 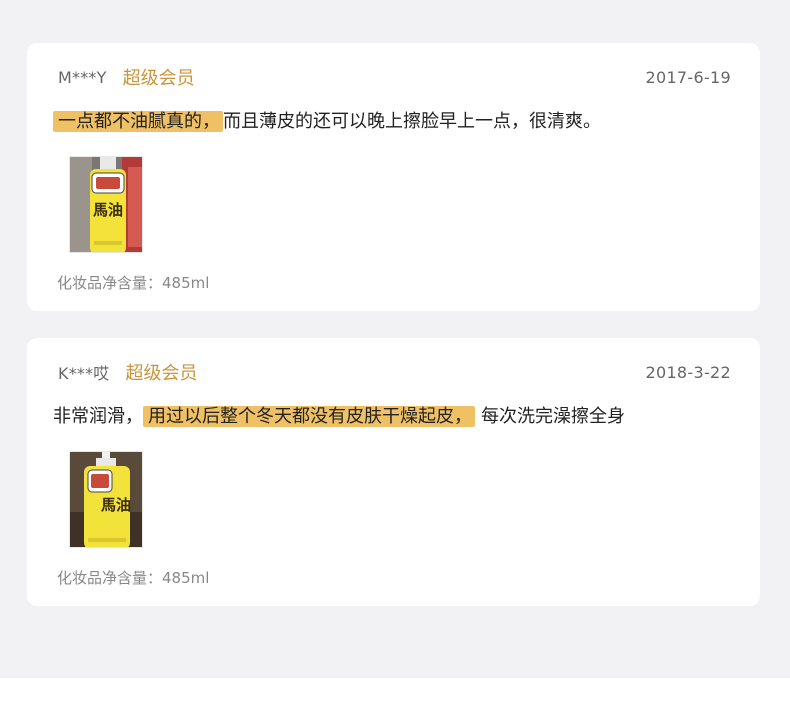 I want to click on review-header: K***哎 超级会员 2018-3-22, so click(x=394, y=372).